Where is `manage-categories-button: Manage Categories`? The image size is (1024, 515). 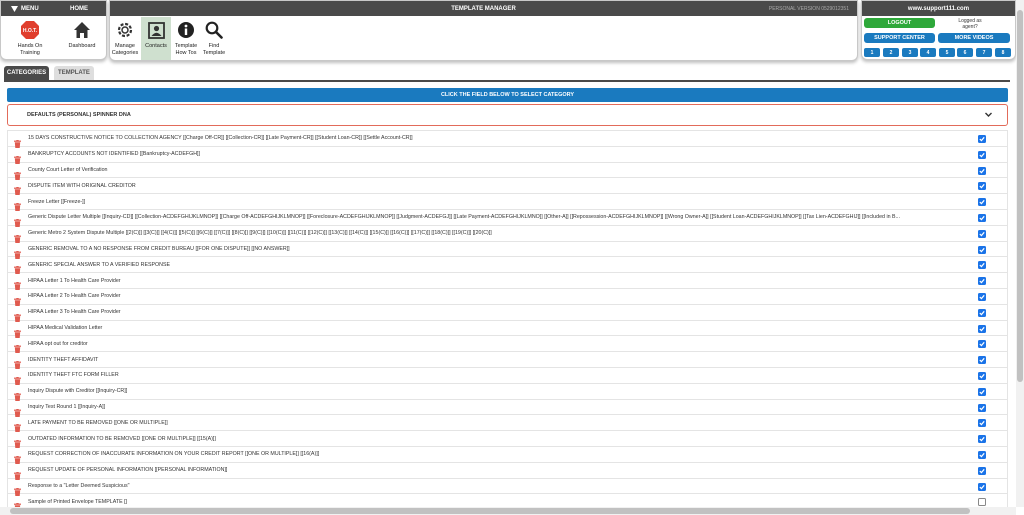
manage-categories-button: Manage Categories is located at coordinates (125, 38).